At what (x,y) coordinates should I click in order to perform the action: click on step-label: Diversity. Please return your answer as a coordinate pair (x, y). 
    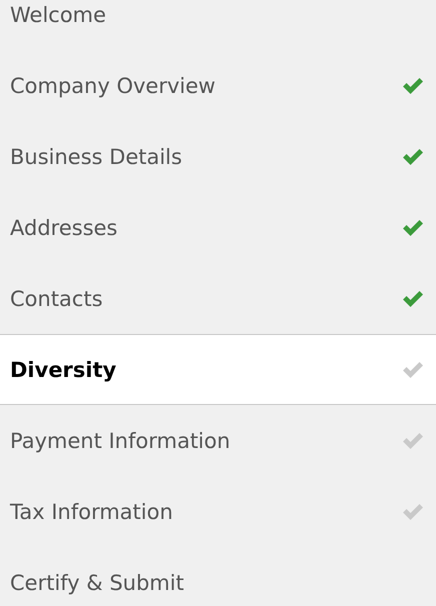
    Looking at the image, I should click on (63, 370).